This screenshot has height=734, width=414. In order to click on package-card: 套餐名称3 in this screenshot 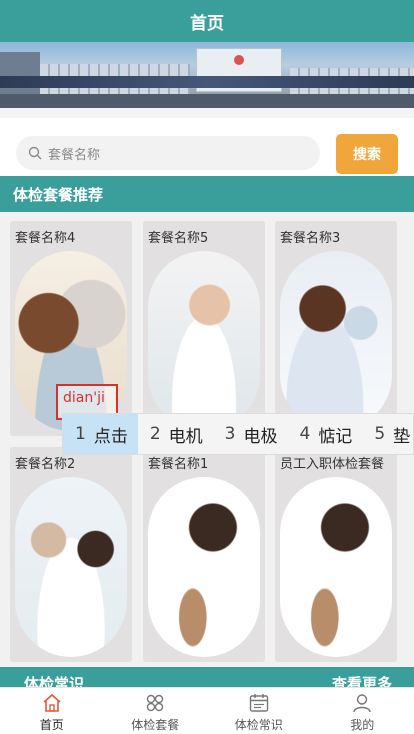, I will do `click(336, 328)`.